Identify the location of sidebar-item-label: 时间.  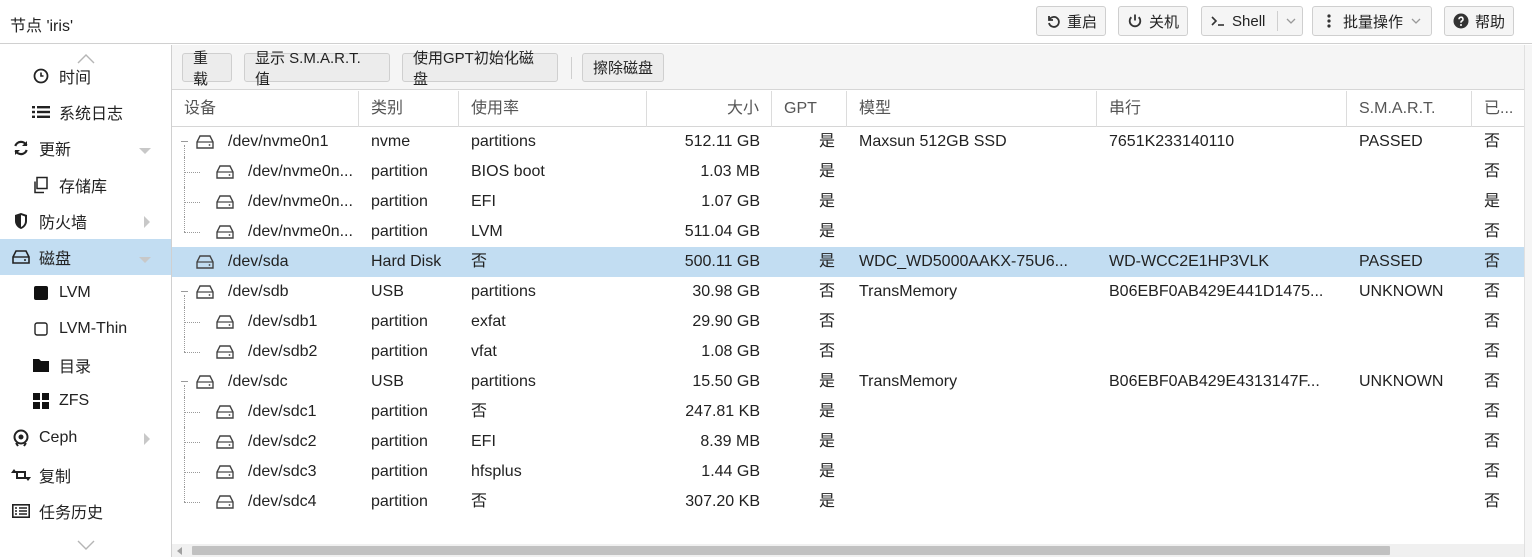
(75, 78).